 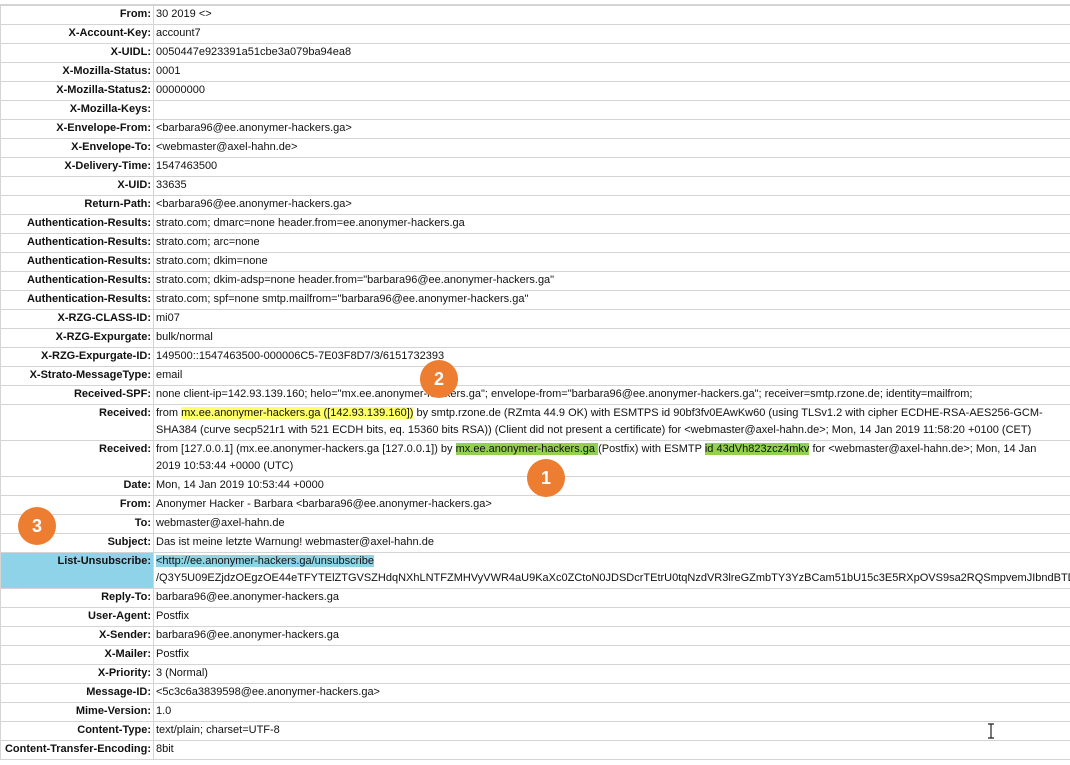 I want to click on header-value: strato.com; arc=none, so click(x=611, y=243).